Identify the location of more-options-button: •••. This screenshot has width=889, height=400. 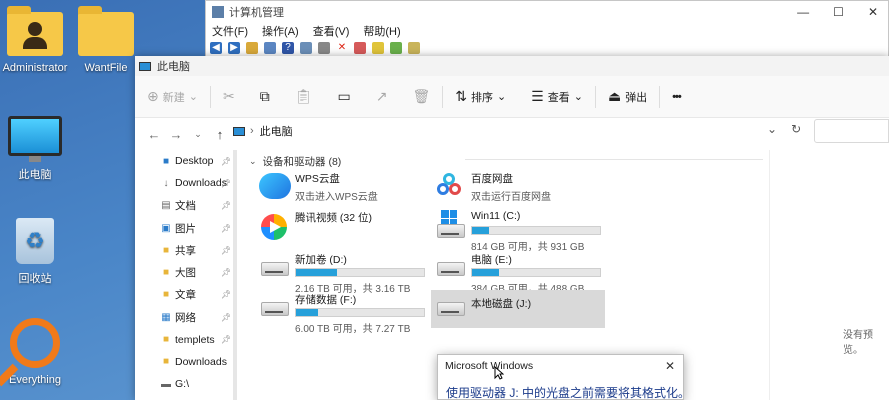
(677, 97).